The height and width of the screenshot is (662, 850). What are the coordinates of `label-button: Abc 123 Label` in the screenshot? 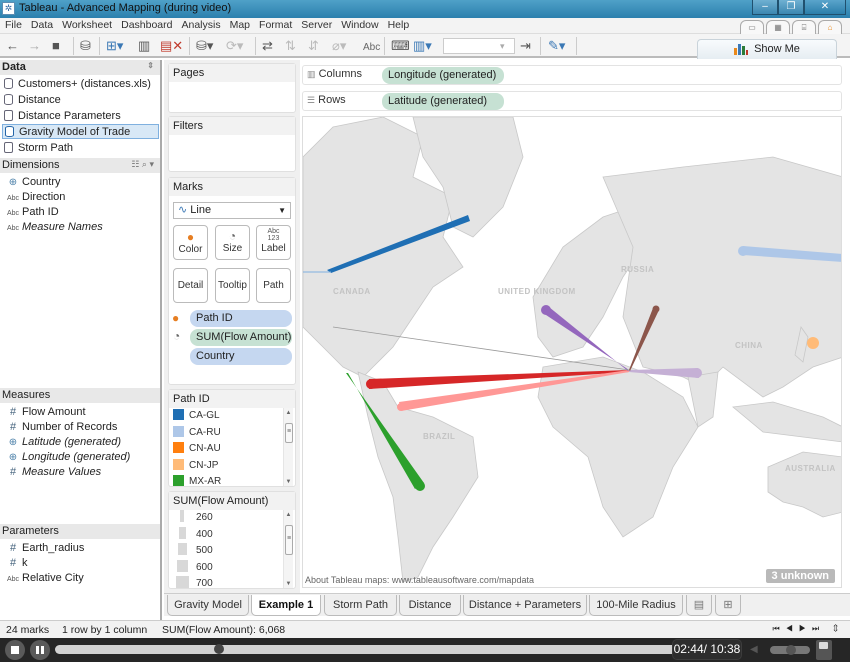 It's located at (273, 242).